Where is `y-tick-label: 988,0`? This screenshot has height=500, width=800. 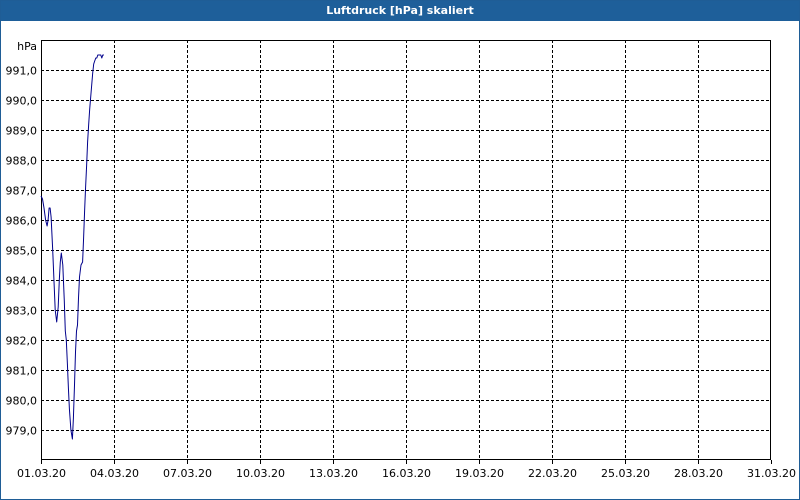
y-tick-label: 988,0 is located at coordinates (22, 161).